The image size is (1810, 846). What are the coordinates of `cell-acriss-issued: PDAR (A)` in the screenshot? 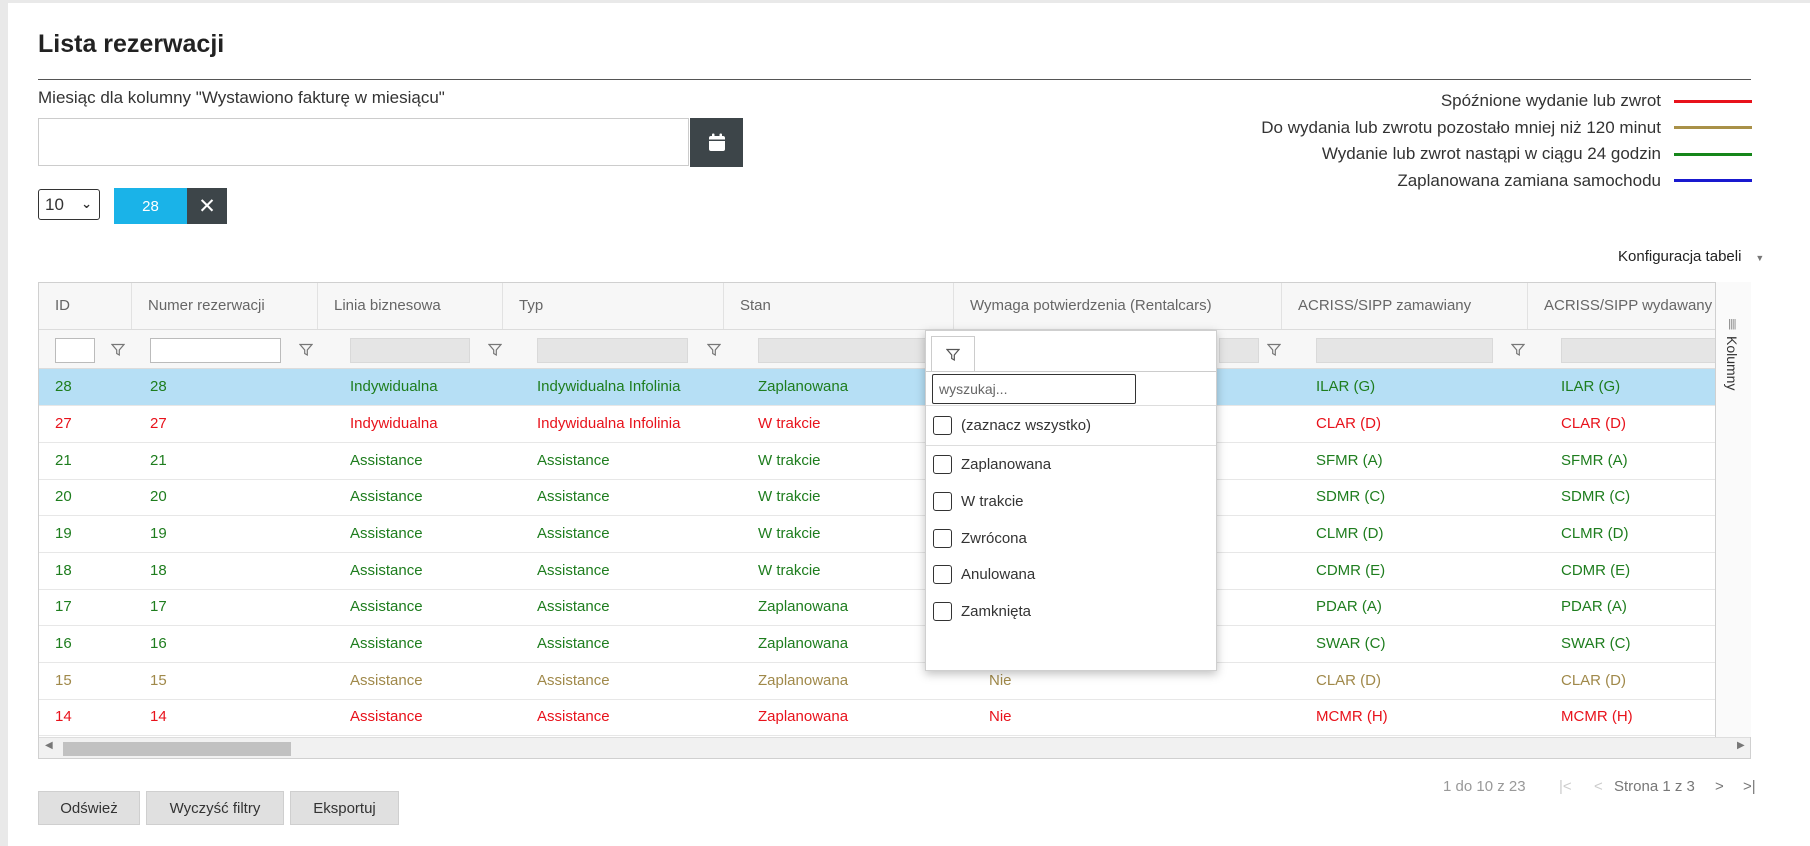 It's located at (1594, 606).